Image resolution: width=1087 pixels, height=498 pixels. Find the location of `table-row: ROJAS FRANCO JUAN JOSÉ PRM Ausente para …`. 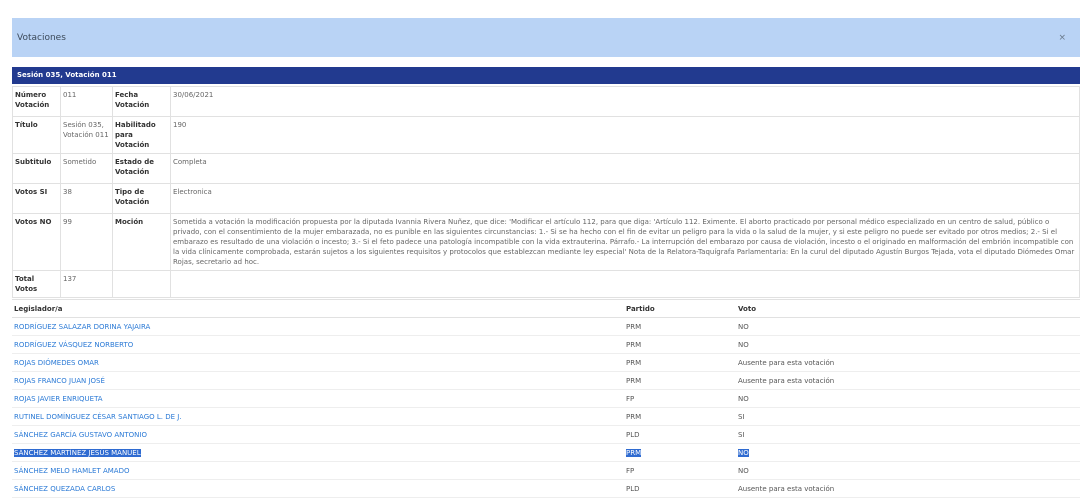

table-row: ROJAS FRANCO JUAN JOSÉ PRM Ausente para … is located at coordinates (546, 380).